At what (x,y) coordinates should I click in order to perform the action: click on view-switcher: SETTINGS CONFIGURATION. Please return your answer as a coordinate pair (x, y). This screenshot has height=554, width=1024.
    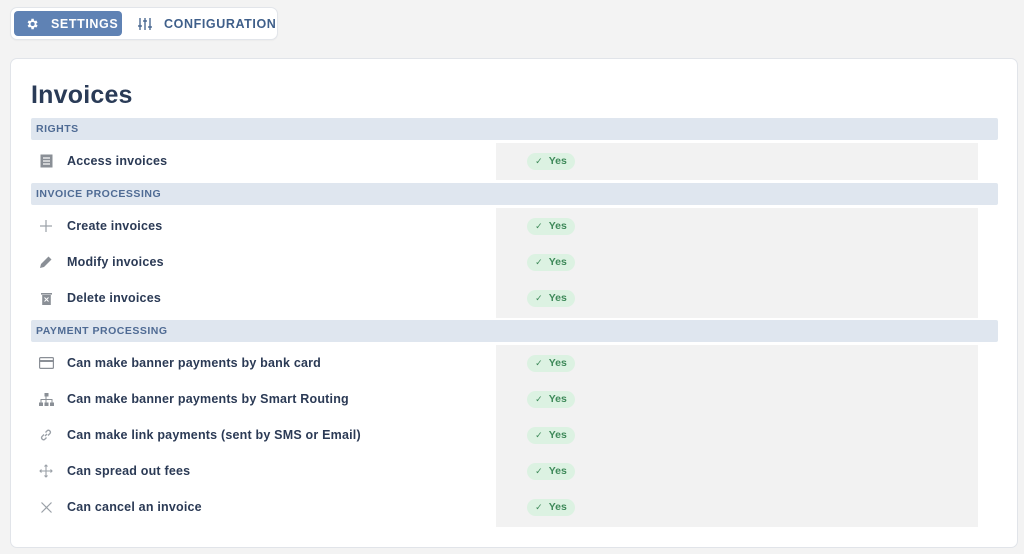
    Looking at the image, I should click on (144, 23).